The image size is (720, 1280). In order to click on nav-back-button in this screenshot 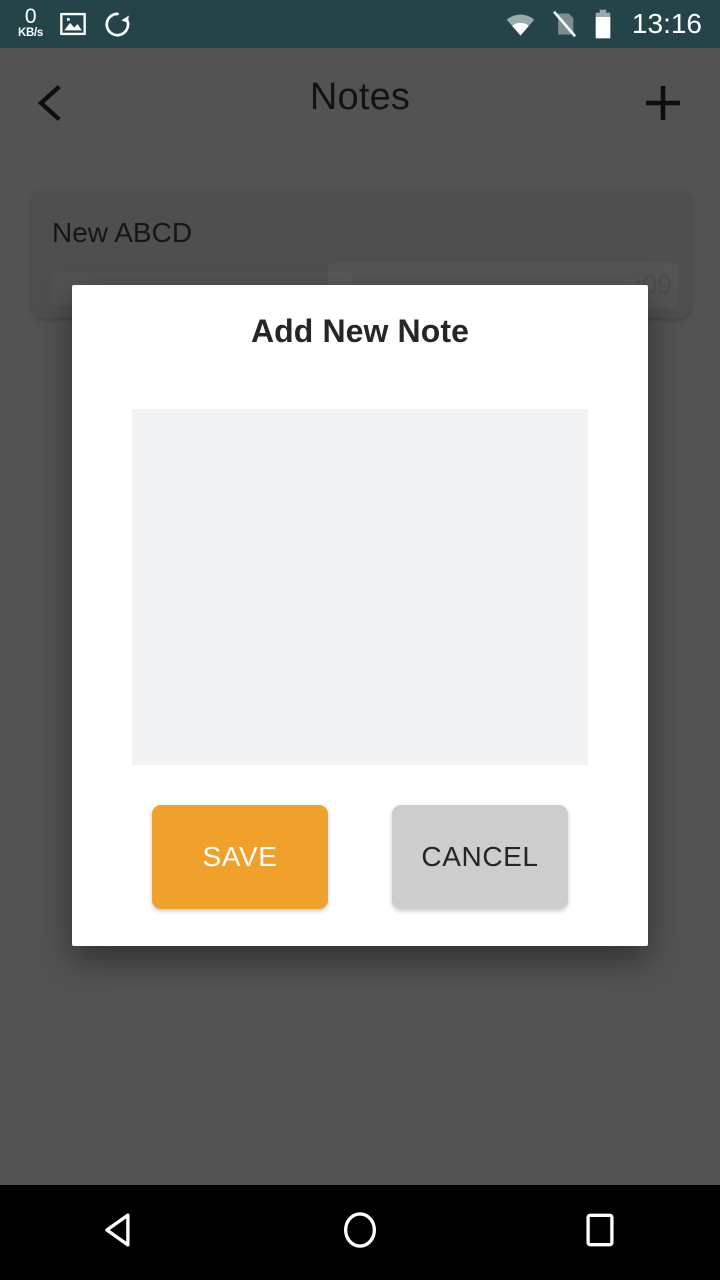, I will do `click(120, 1232)`.